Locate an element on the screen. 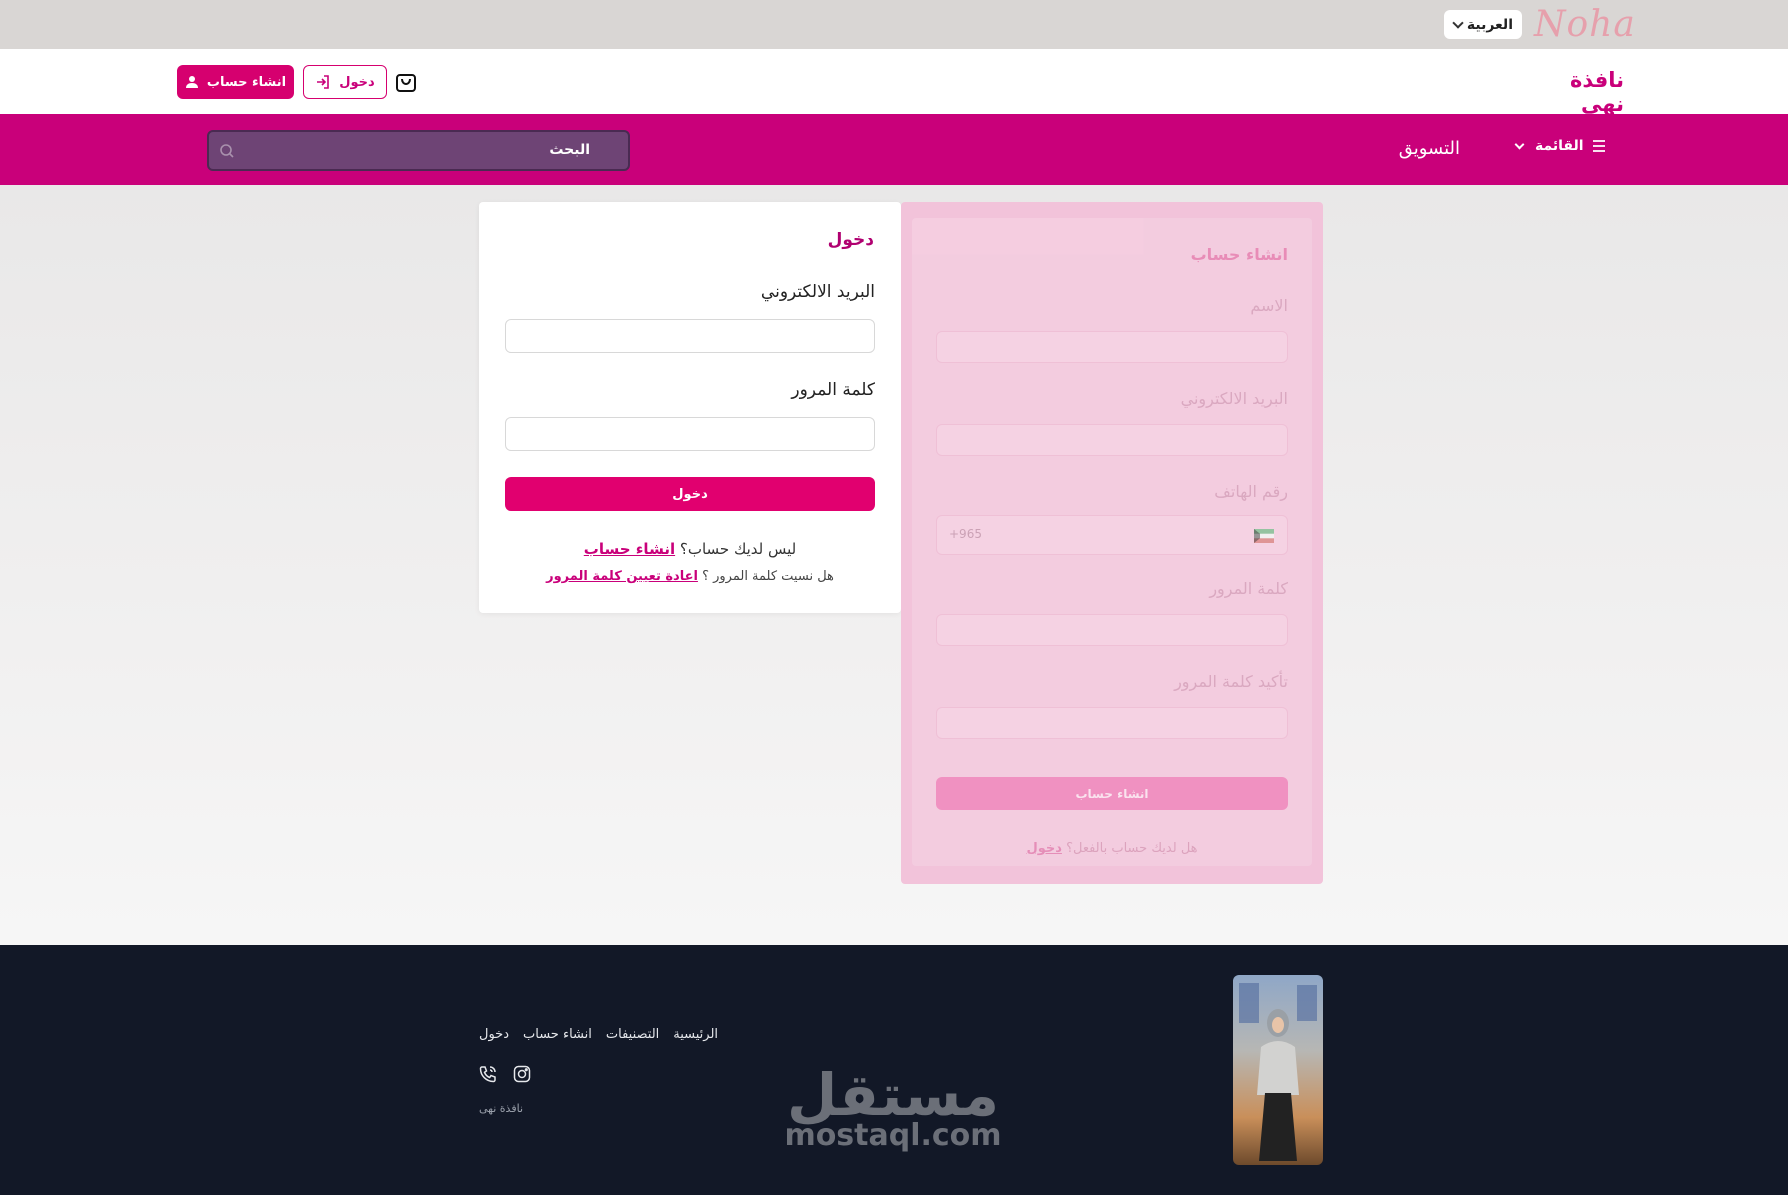  create-account-link: انشاء حساب is located at coordinates (629, 549).